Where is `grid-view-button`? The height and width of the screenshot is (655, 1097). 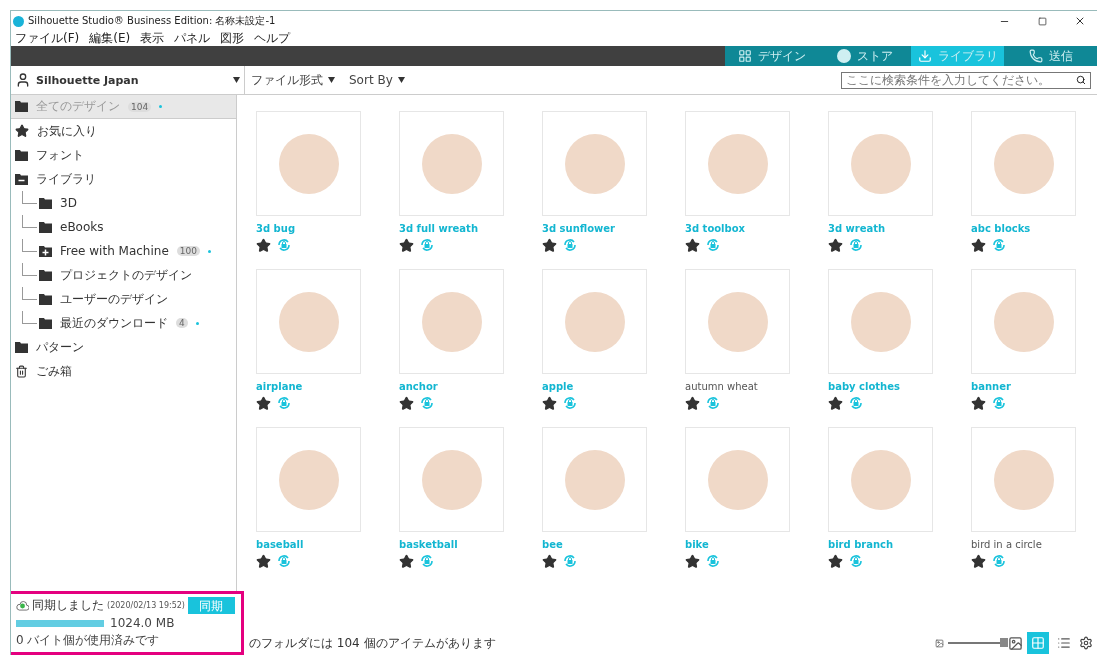
grid-view-button is located at coordinates (1038, 643).